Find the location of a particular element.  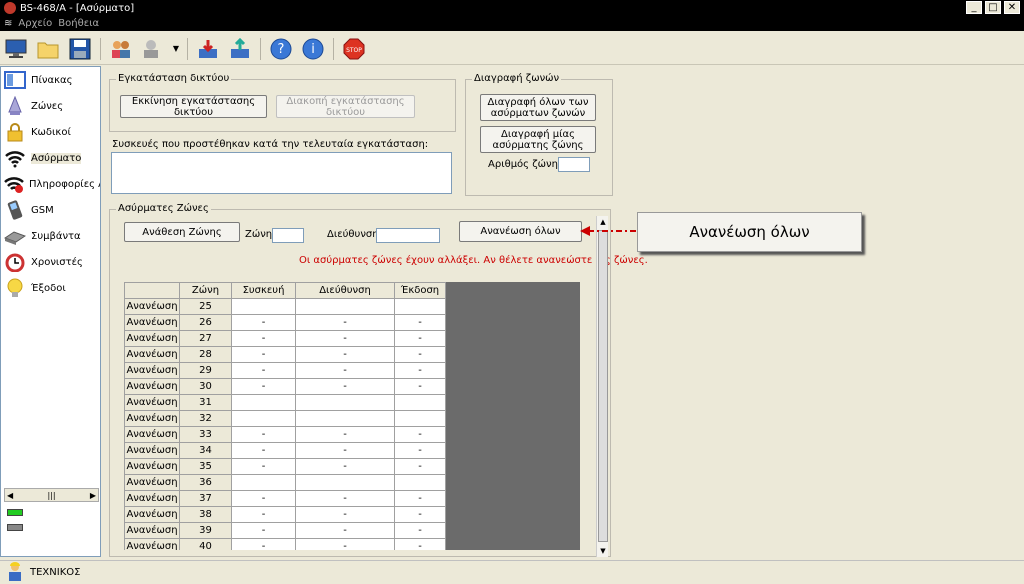

table-row: Ανανέωση 29- - - is located at coordinates (285, 370).